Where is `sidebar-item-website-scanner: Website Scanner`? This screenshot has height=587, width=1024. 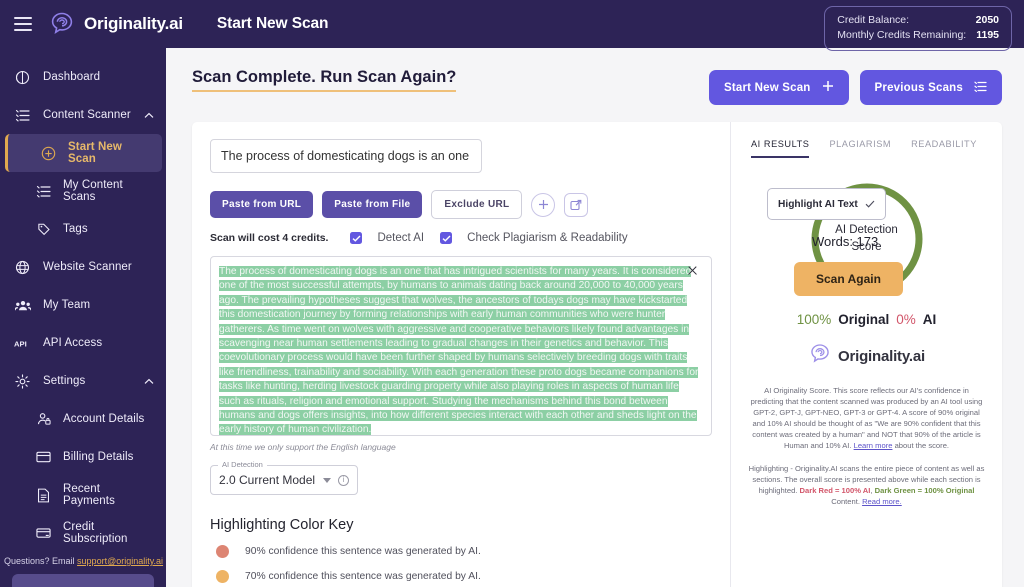 sidebar-item-website-scanner: Website Scanner is located at coordinates (83, 267).